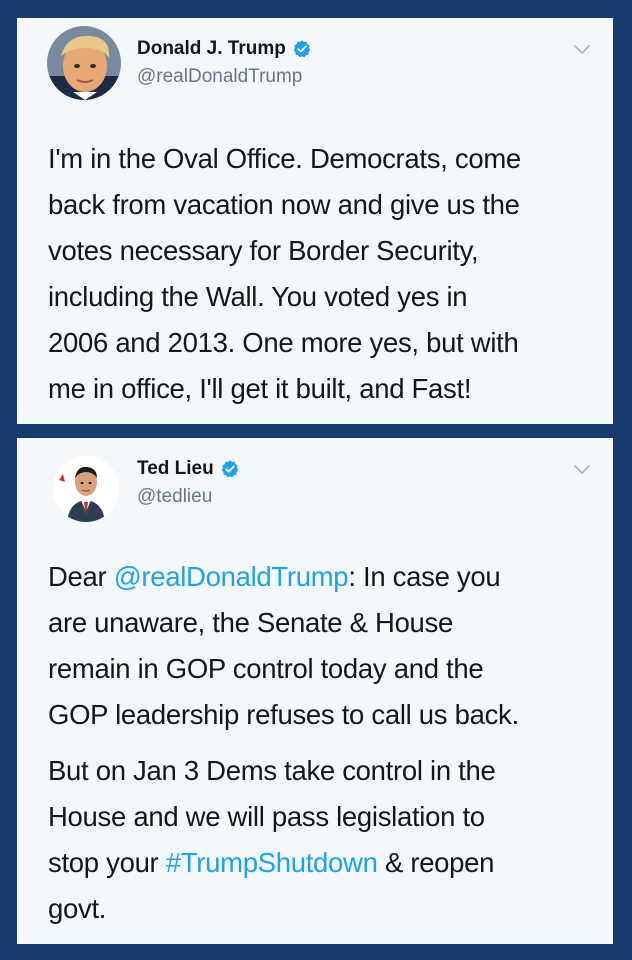 The image size is (632, 960). What do you see at coordinates (263, 250) in the screenshot?
I see `tweet-line: votes necessary for Border Security,` at bounding box center [263, 250].